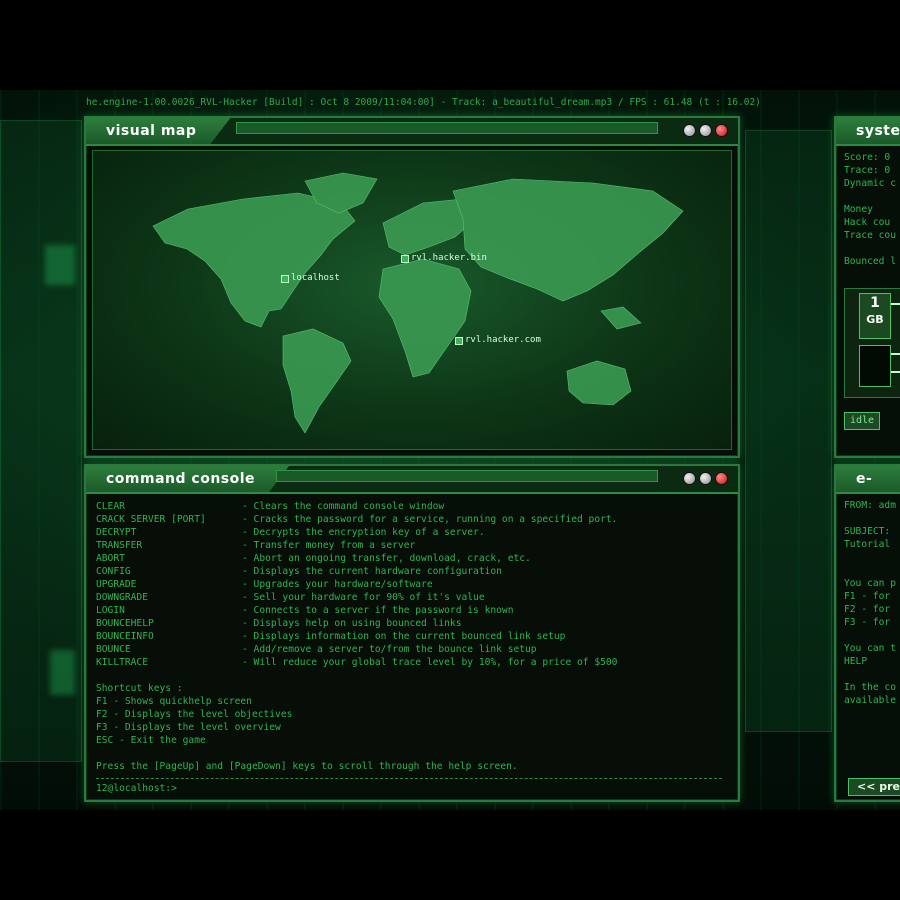  Describe the element at coordinates (449, 258) in the screenshot. I see `map-label-rvl-hacker-bin: rvl.hacker.bin` at that location.